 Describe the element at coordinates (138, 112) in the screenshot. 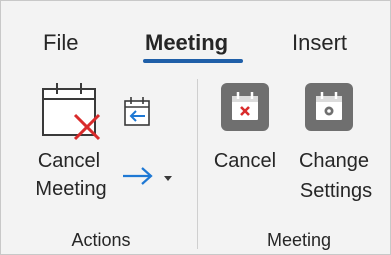

I see `calendar-forward-icon` at that location.